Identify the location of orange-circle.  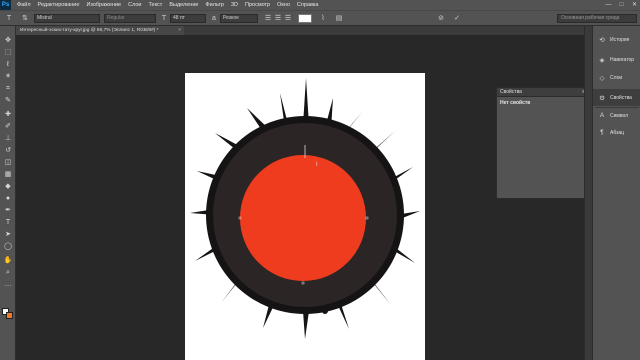
(303, 218).